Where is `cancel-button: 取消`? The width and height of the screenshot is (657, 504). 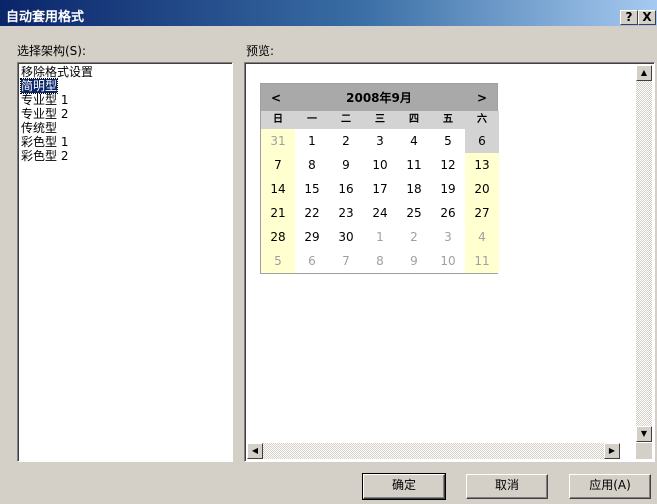 cancel-button: 取消 is located at coordinates (507, 486).